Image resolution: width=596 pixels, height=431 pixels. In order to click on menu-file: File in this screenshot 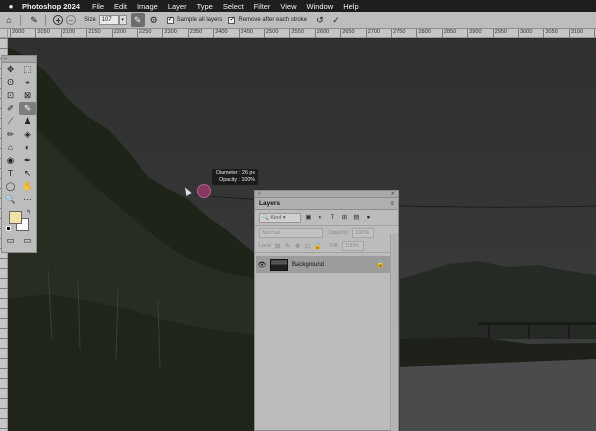, I will do `click(98, 6)`.